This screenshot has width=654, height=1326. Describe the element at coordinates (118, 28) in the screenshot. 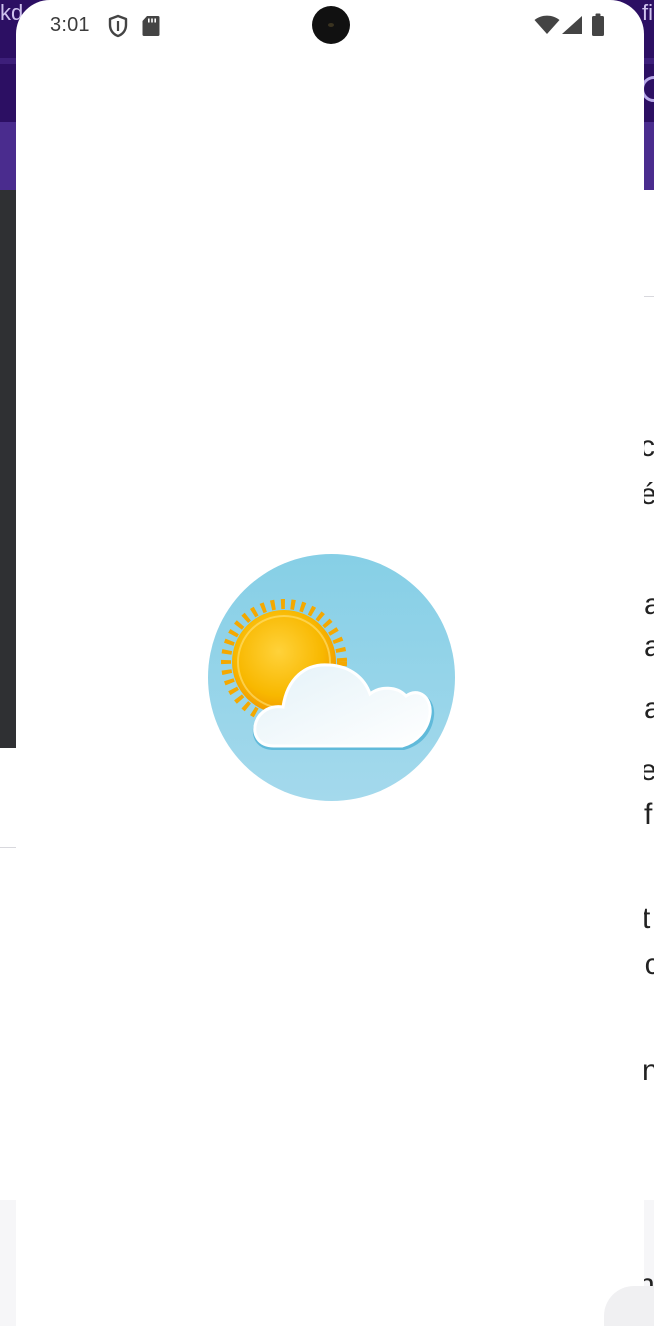

I see `shield-icon` at that location.